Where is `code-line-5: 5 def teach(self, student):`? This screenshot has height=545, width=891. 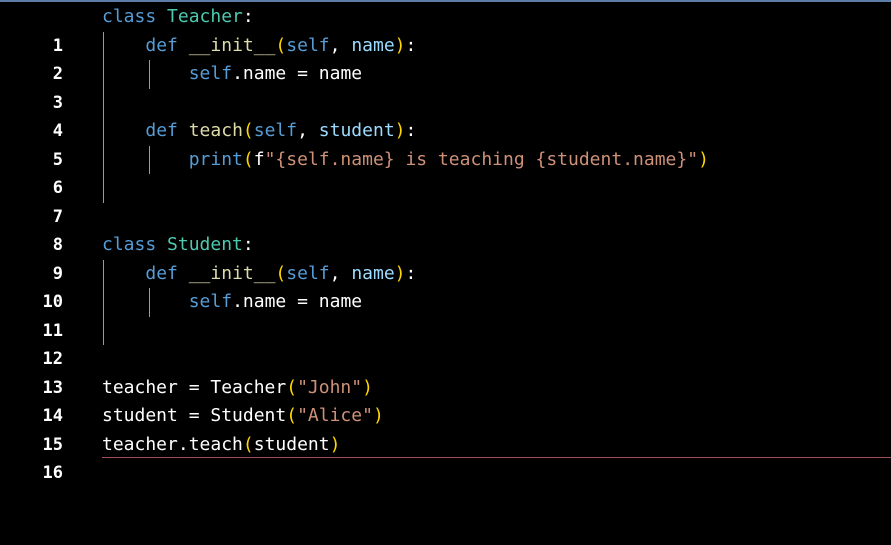
code-line-5: 5 def teach(self, student): is located at coordinates (445, 143).